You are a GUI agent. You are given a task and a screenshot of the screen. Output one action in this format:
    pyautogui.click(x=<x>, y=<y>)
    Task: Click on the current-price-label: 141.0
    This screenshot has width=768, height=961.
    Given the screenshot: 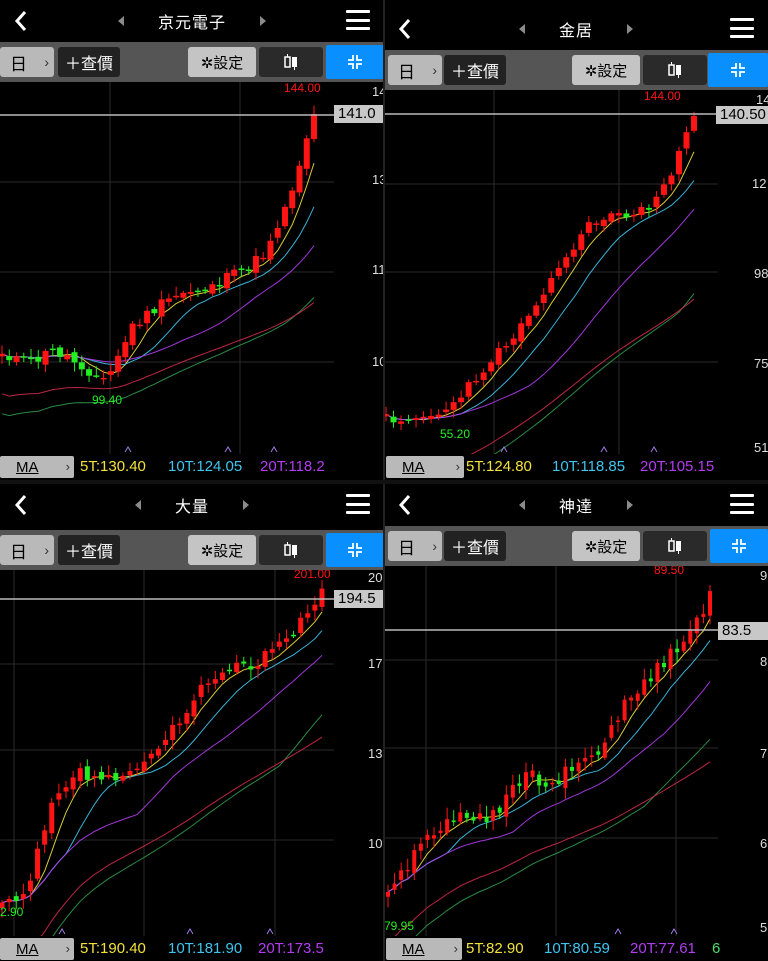 What is the action you would take?
    pyautogui.click(x=359, y=114)
    